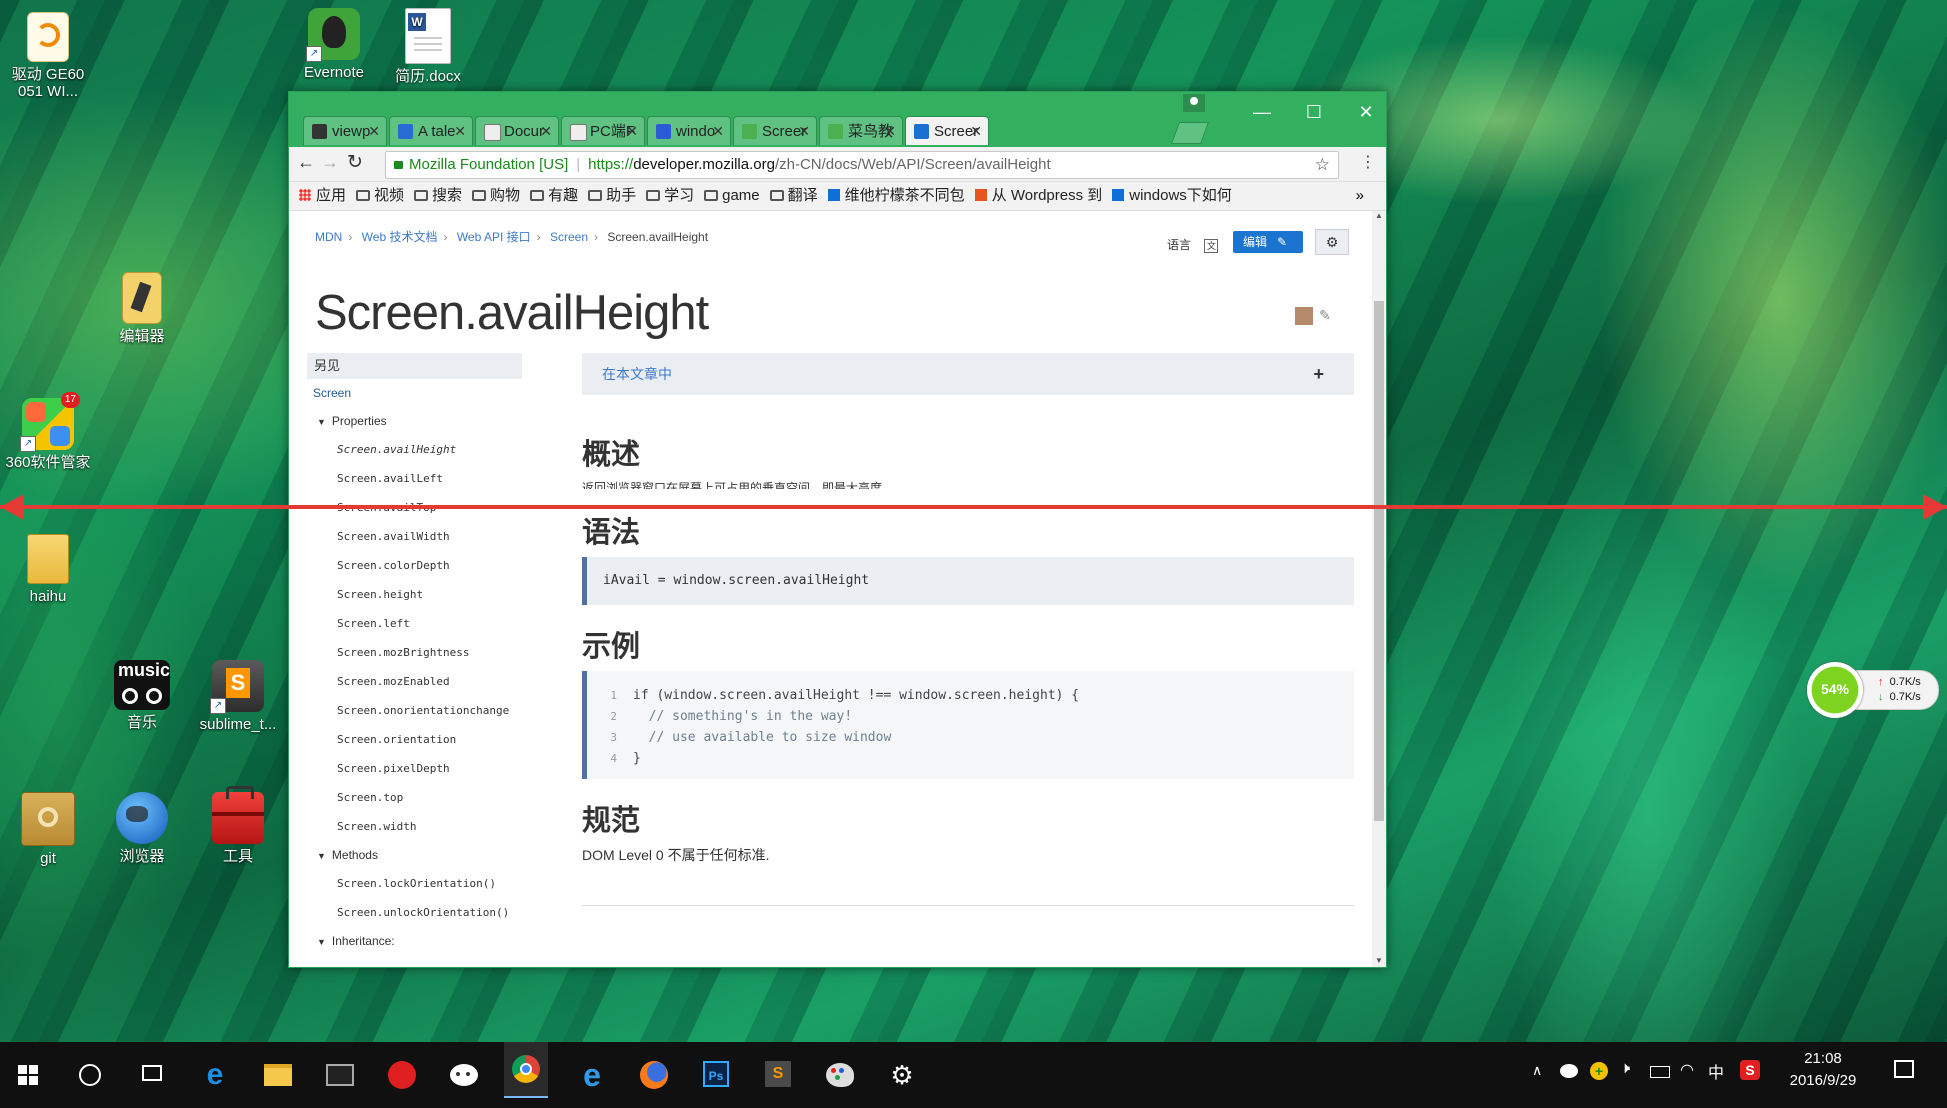  I want to click on sidebar-inheritance-toggle: ▼ Inheritance:, so click(414, 941).